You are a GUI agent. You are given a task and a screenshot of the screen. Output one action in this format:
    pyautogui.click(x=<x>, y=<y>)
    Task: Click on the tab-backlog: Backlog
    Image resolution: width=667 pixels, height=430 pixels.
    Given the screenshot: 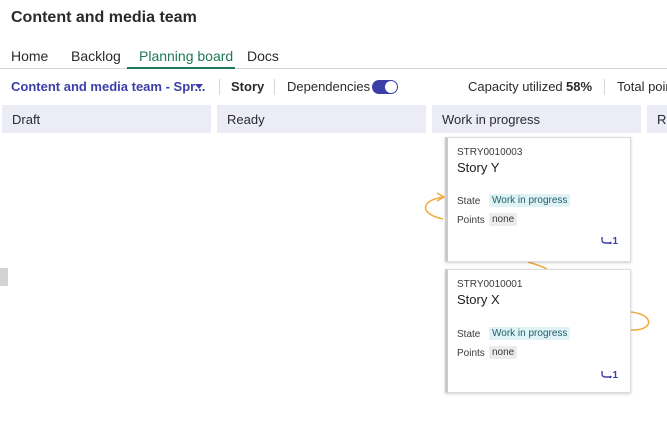 What is the action you would take?
    pyautogui.click(x=96, y=56)
    